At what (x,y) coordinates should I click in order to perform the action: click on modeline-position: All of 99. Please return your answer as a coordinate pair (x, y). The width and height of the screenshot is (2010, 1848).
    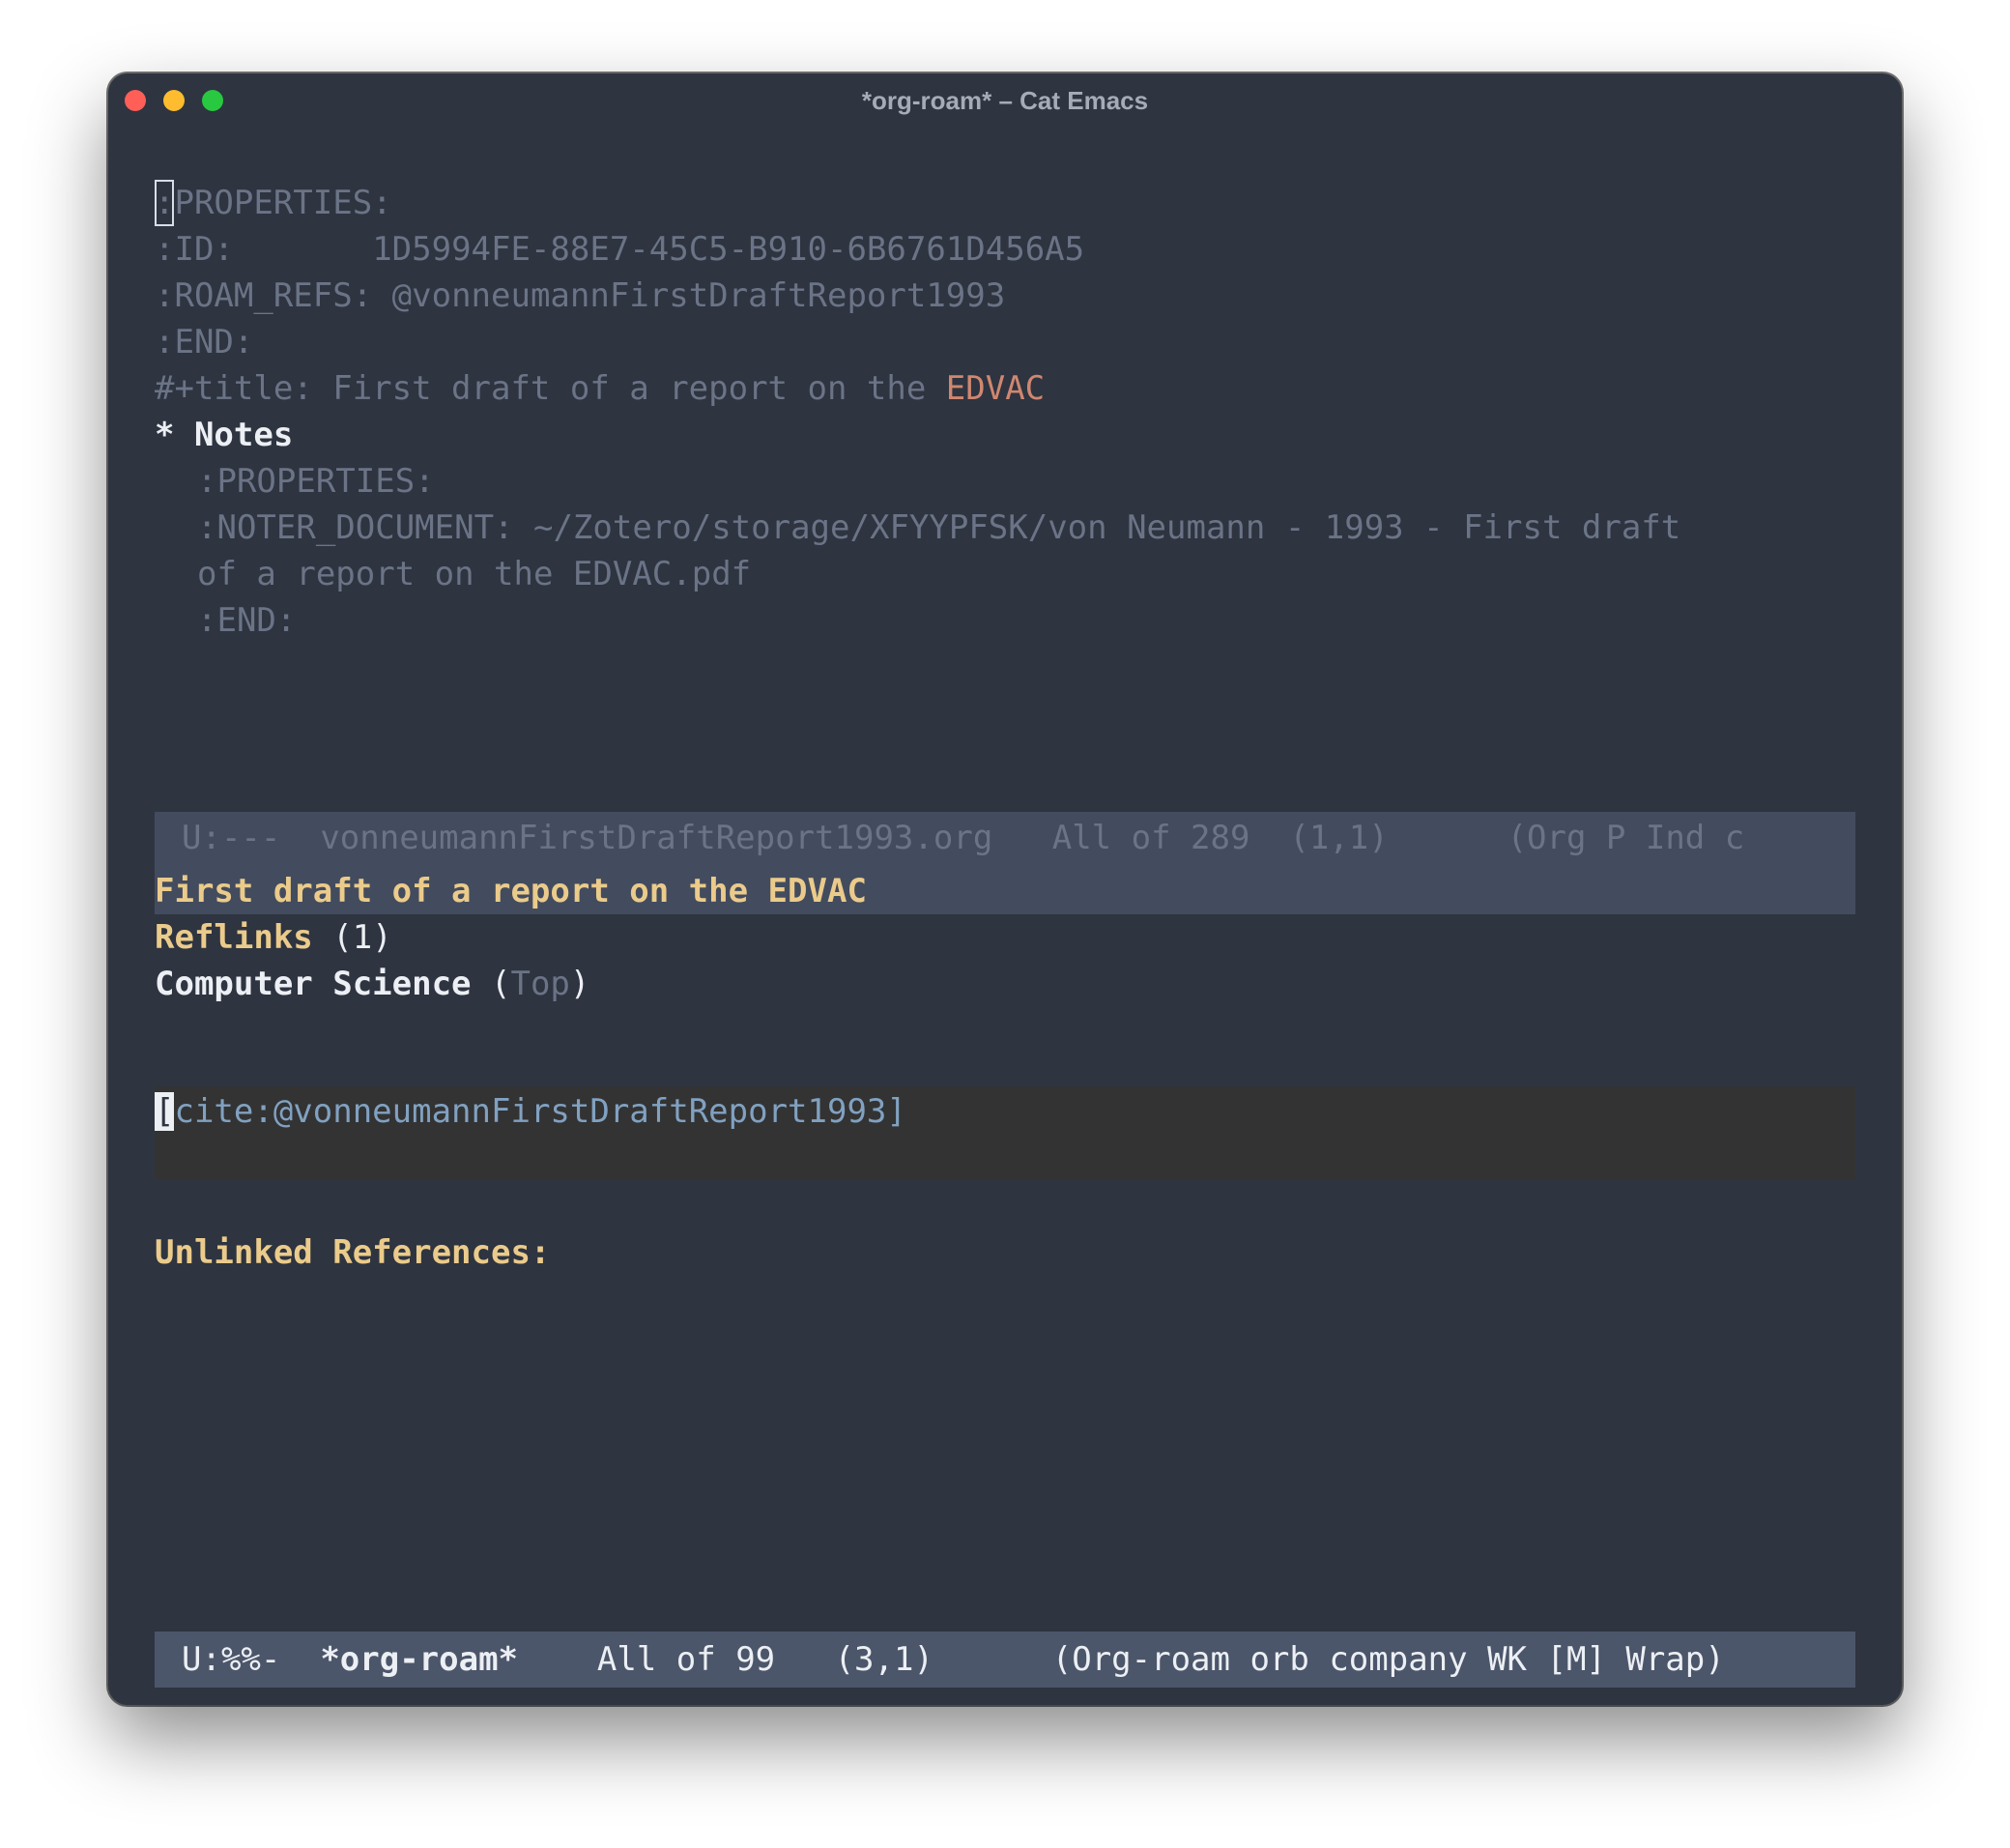
    Looking at the image, I should click on (686, 1659).